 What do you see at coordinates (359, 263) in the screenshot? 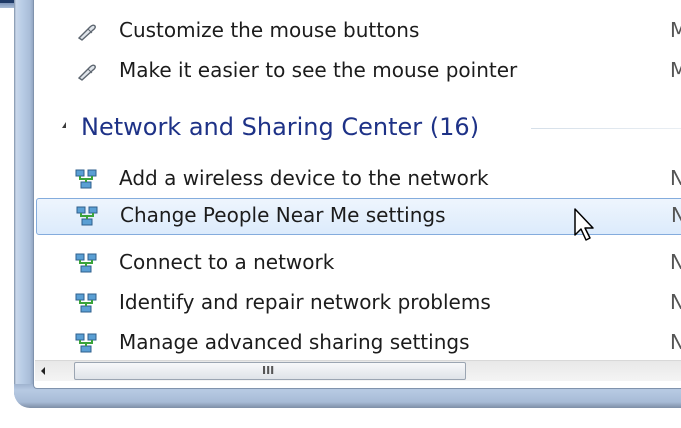
I see `list-item: Connect to a network N` at bounding box center [359, 263].